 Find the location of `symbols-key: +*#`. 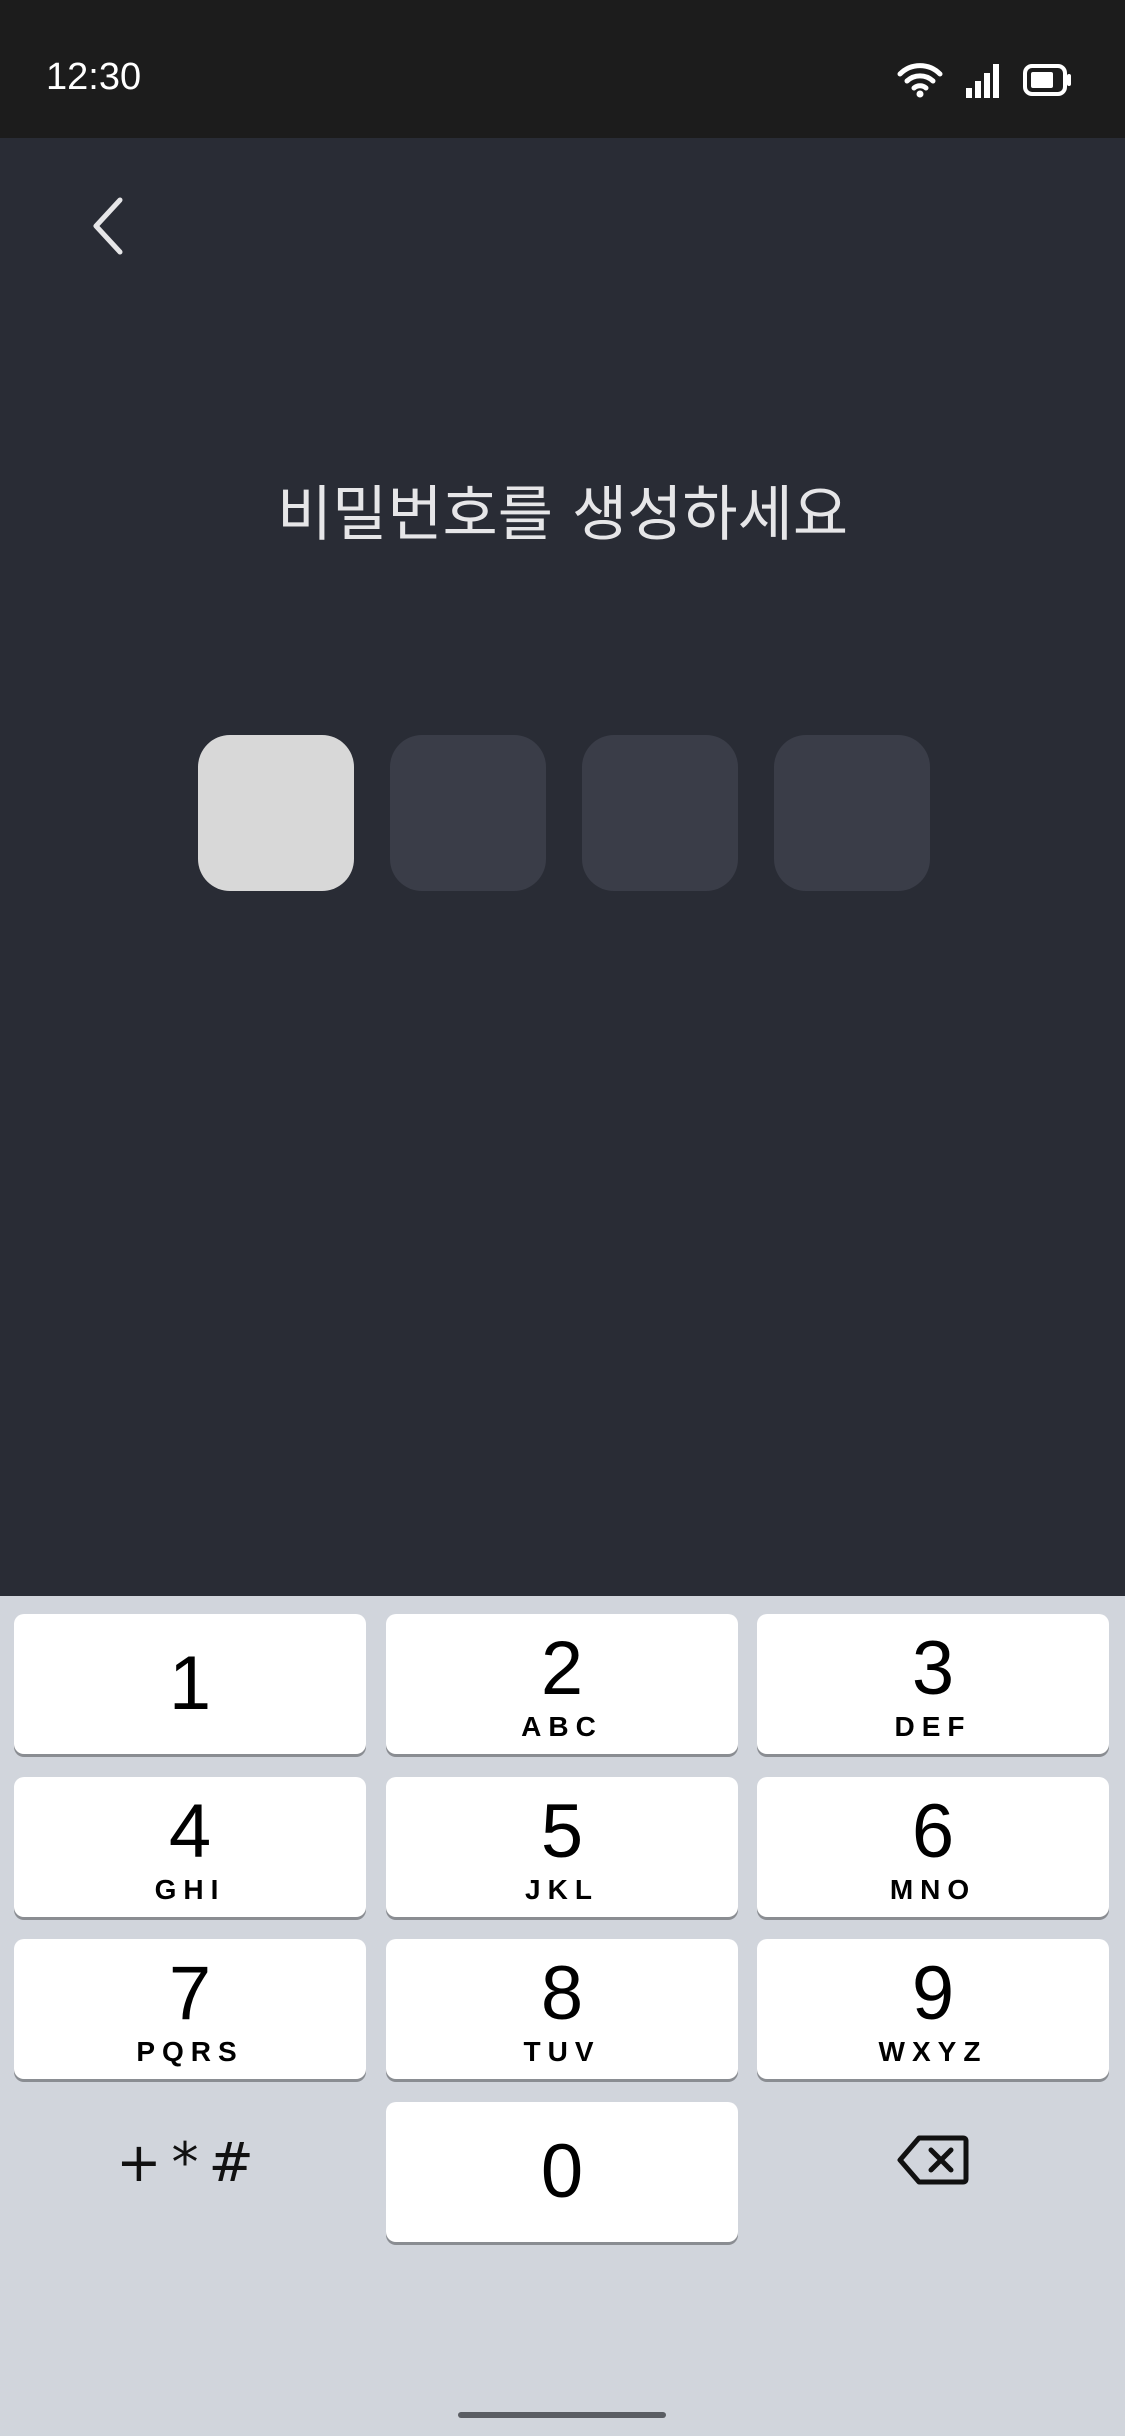

symbols-key: +*# is located at coordinates (190, 2162).